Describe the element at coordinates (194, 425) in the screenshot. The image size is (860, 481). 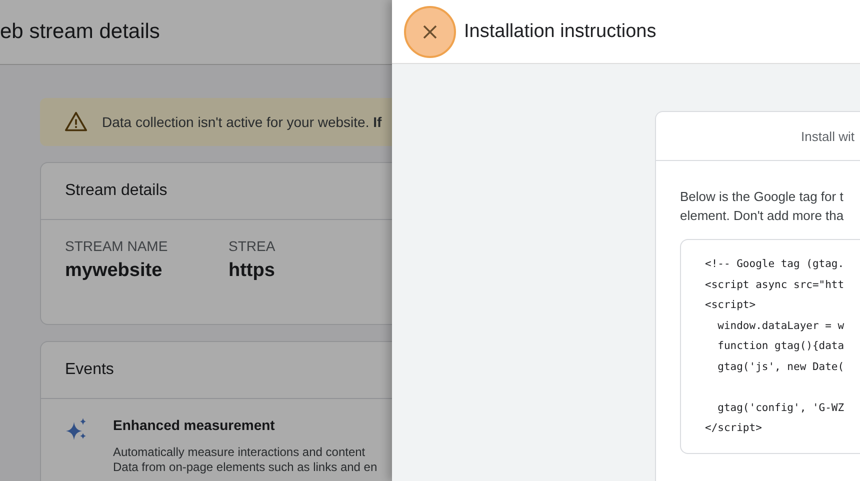
I see `feature-title: Enhanced measurement` at that location.